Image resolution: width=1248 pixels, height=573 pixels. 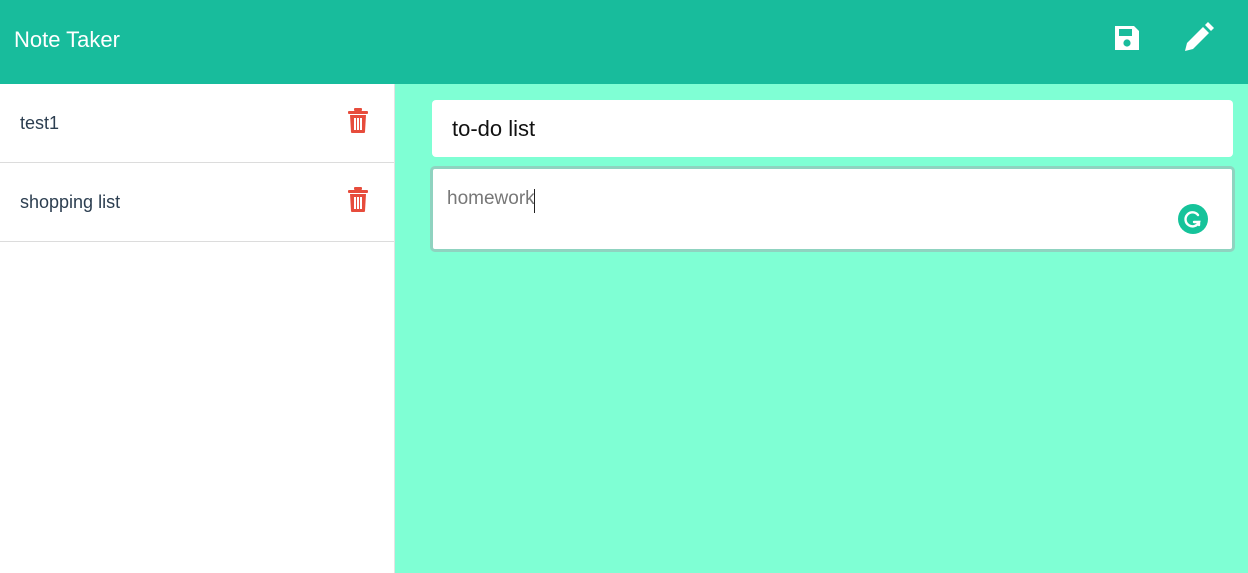 I want to click on note-title: shopping list, so click(x=70, y=201).